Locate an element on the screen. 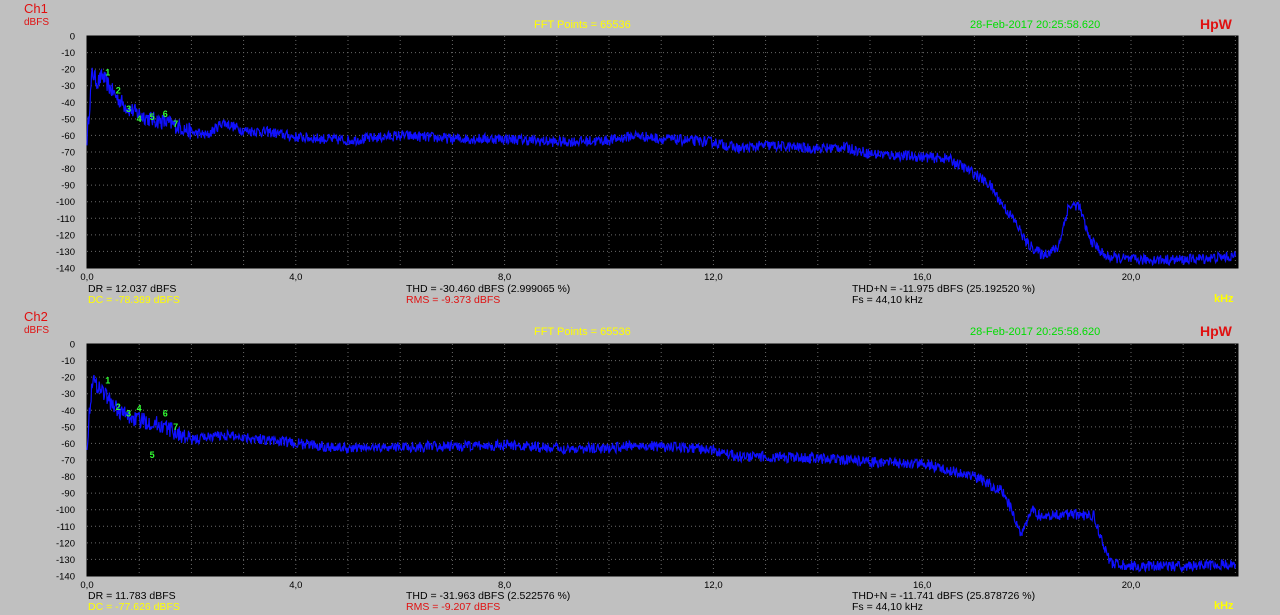  rms-stat: RMS = -9.207 dBFS is located at coordinates (453, 607).